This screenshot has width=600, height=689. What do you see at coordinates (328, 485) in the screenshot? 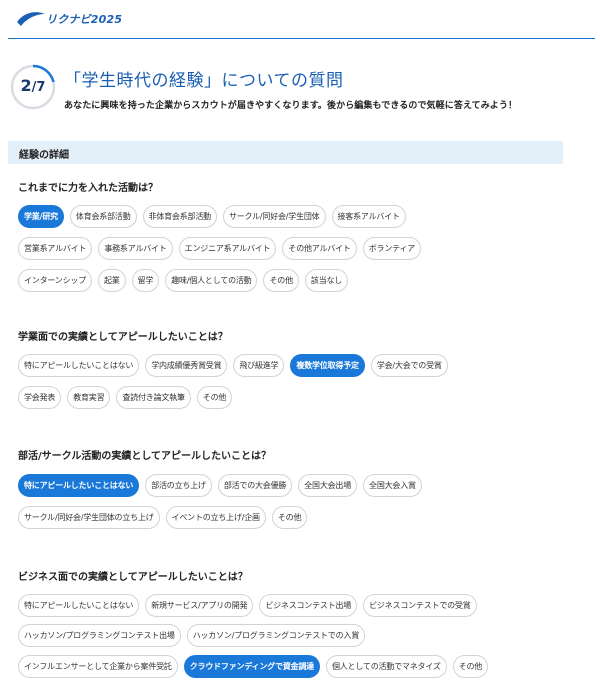
I see `option-chip: 全国大会出場` at bounding box center [328, 485].